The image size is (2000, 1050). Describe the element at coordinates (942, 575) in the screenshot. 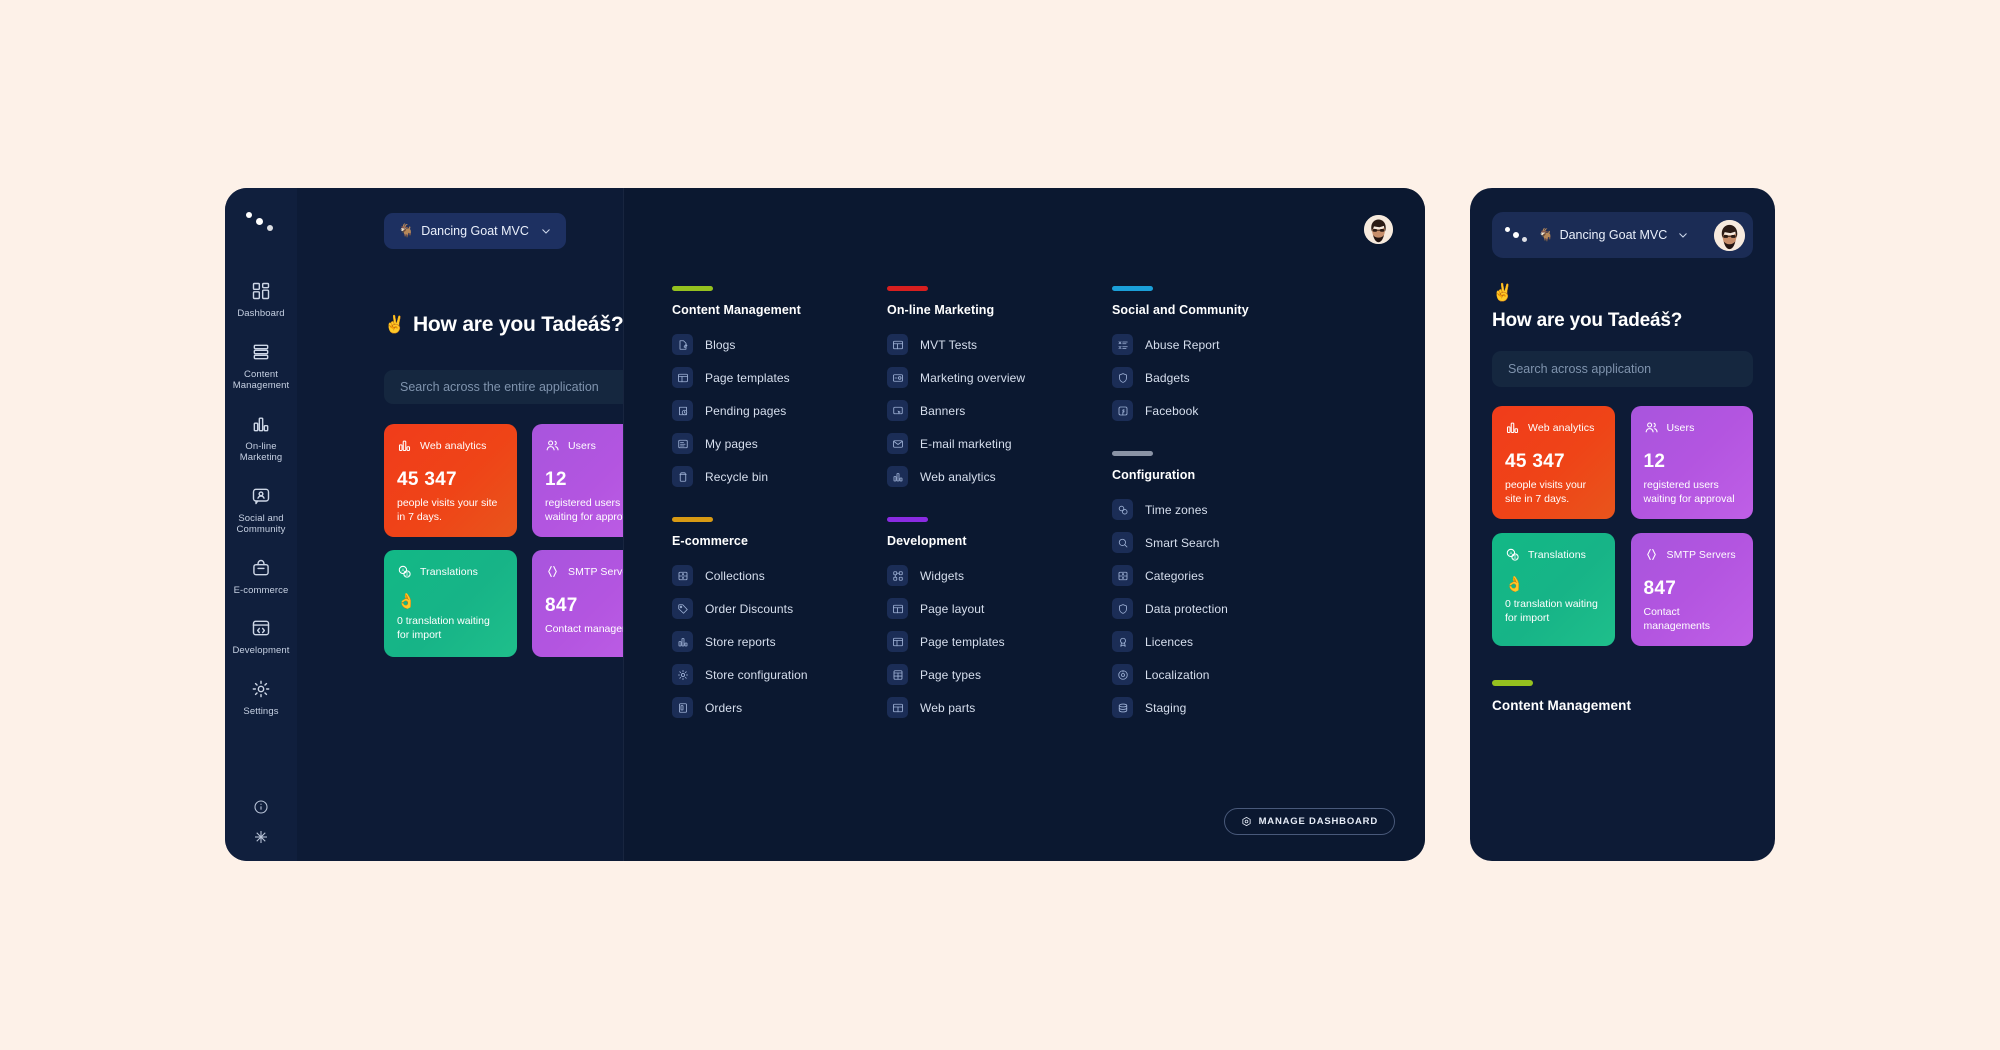

I see `menu-item-label: Widgets` at that location.